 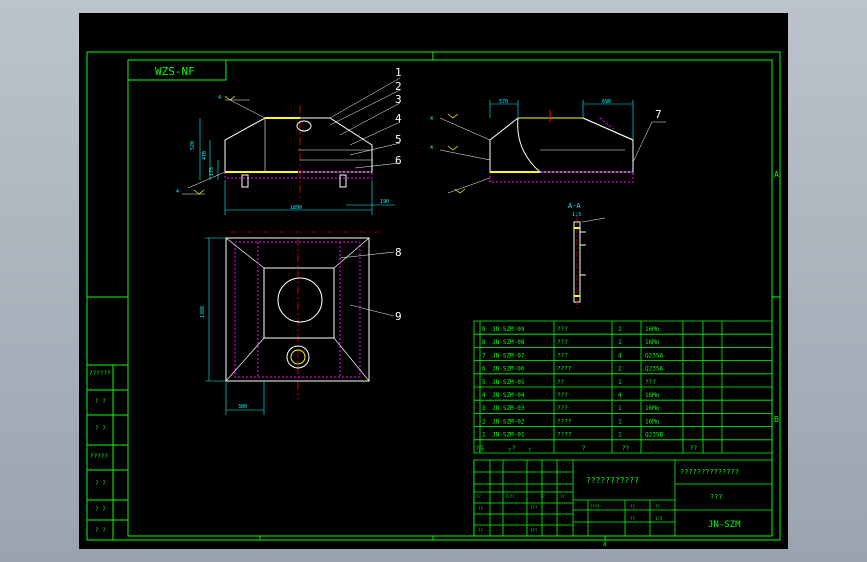 I want to click on bom-cell-no: 3, so click(x=484, y=408).